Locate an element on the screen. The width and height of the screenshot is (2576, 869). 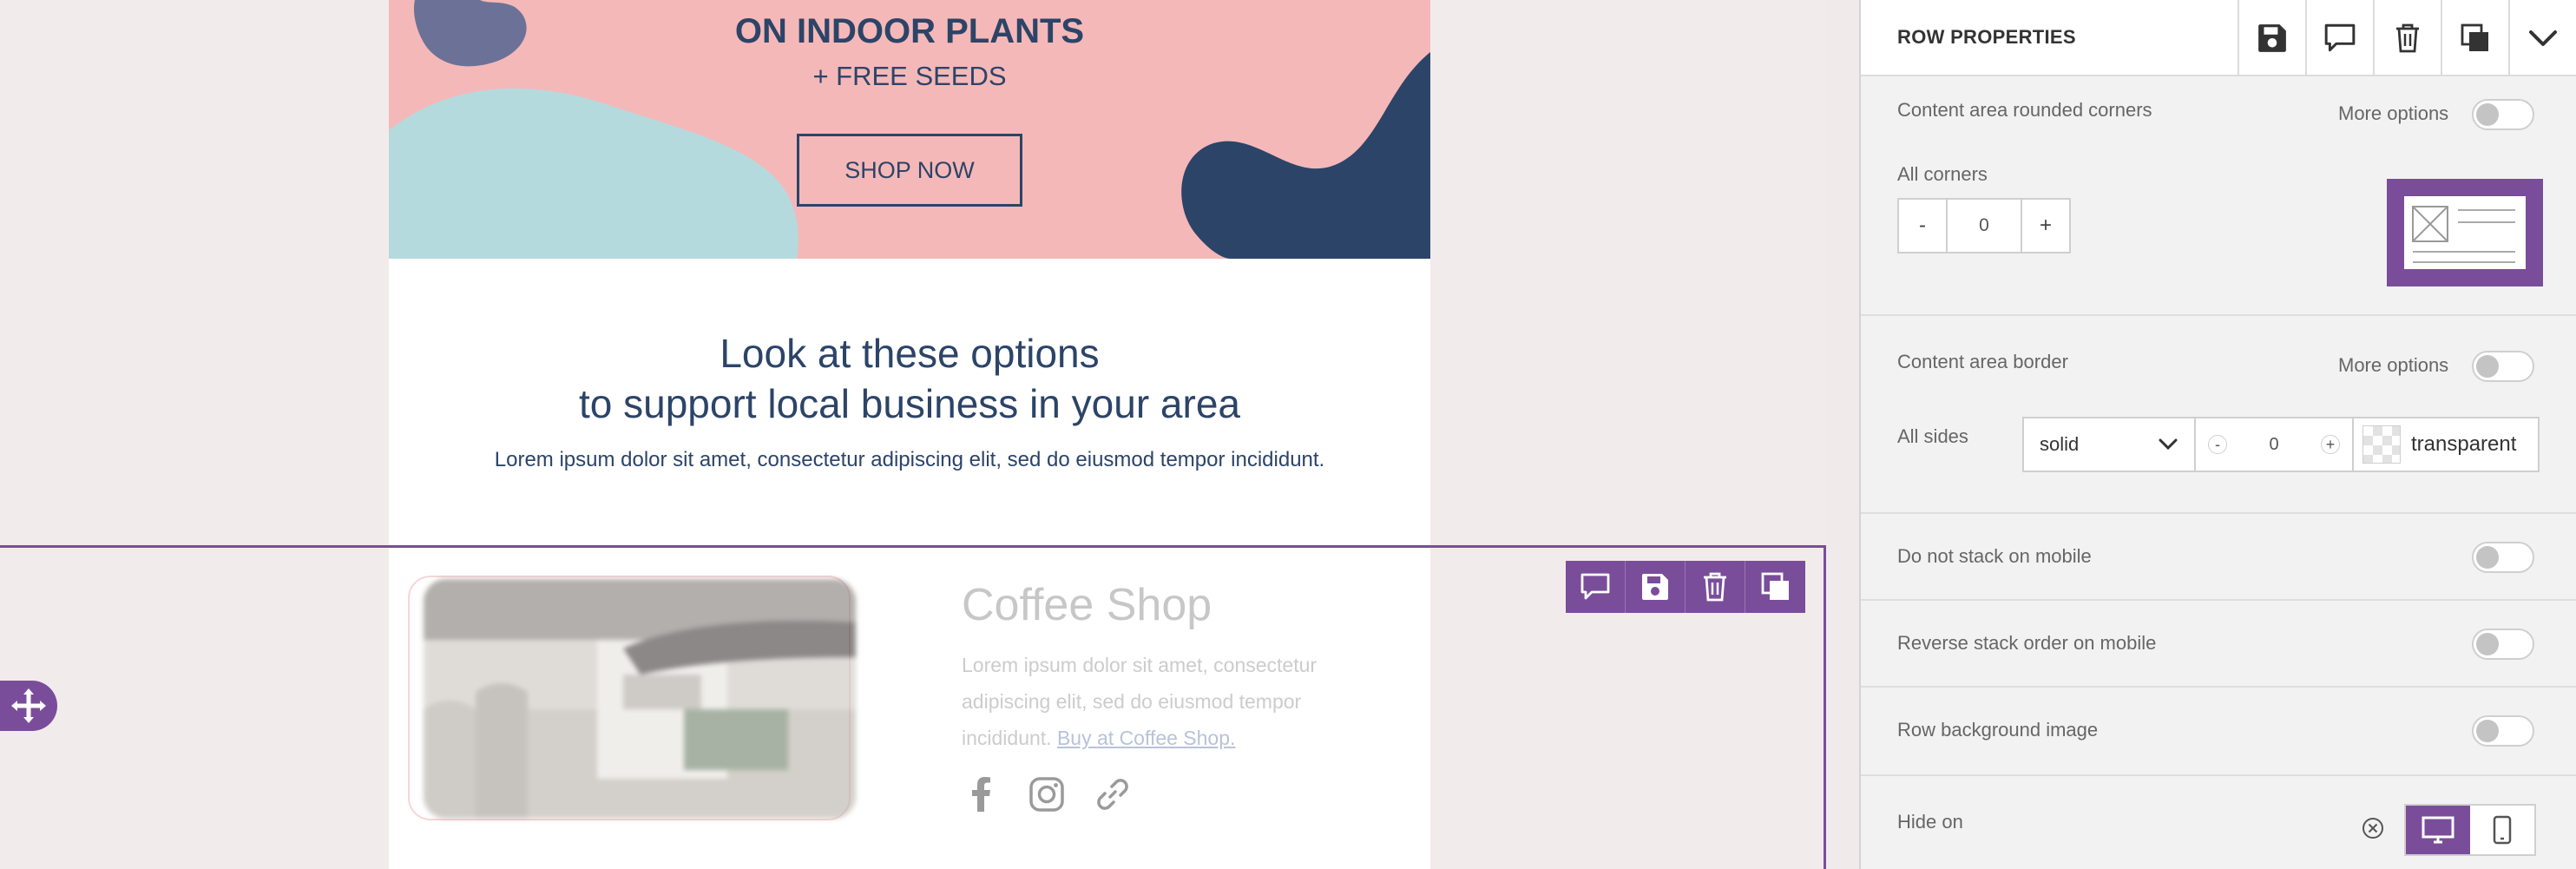
move-row-handle is located at coordinates (29, 706).